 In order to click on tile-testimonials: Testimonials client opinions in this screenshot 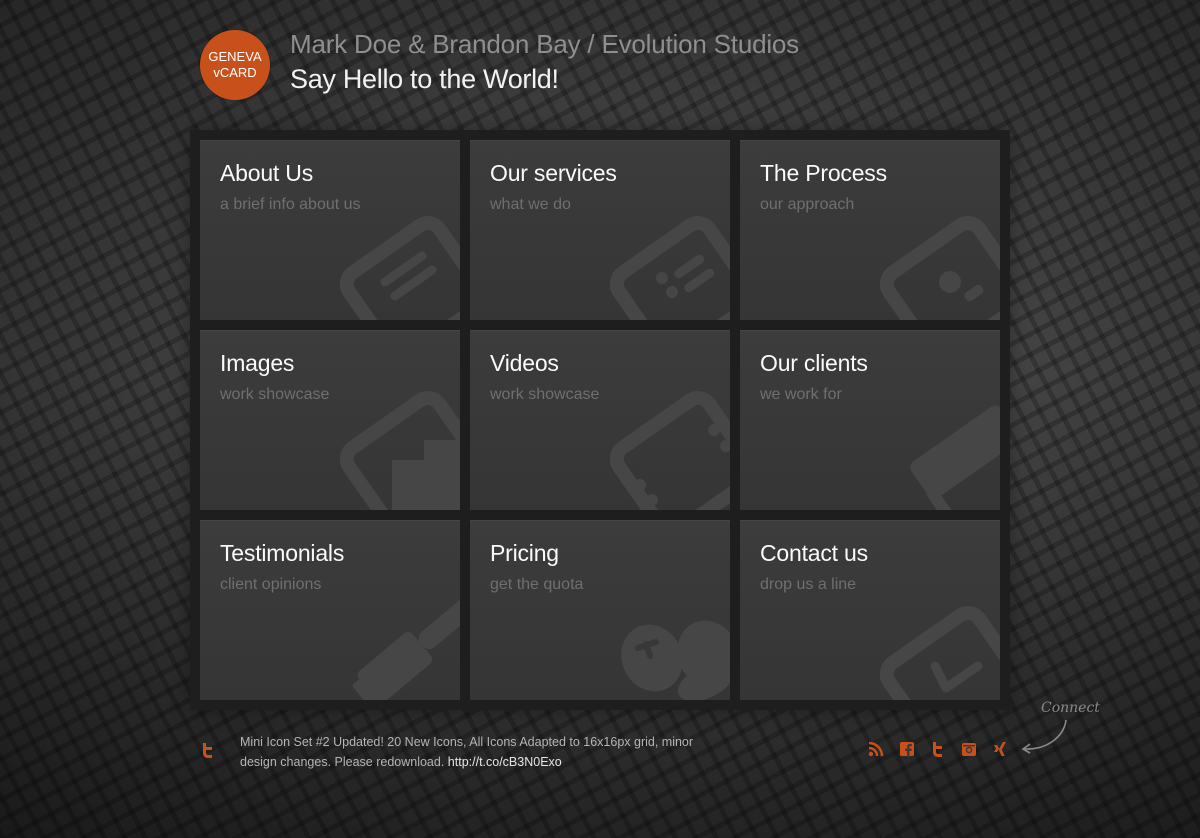, I will do `click(330, 610)`.